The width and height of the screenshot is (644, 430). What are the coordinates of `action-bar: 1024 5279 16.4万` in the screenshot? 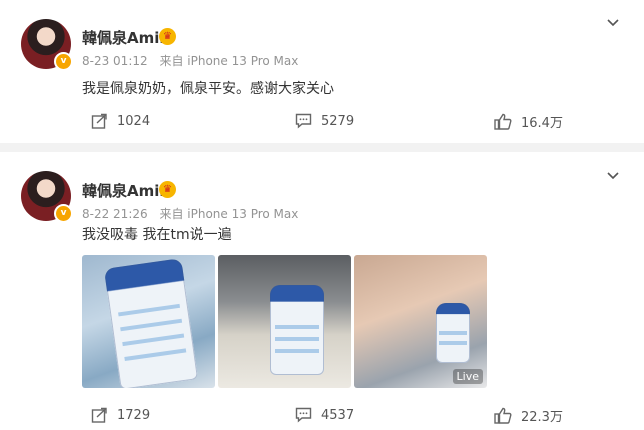 It's located at (322, 121).